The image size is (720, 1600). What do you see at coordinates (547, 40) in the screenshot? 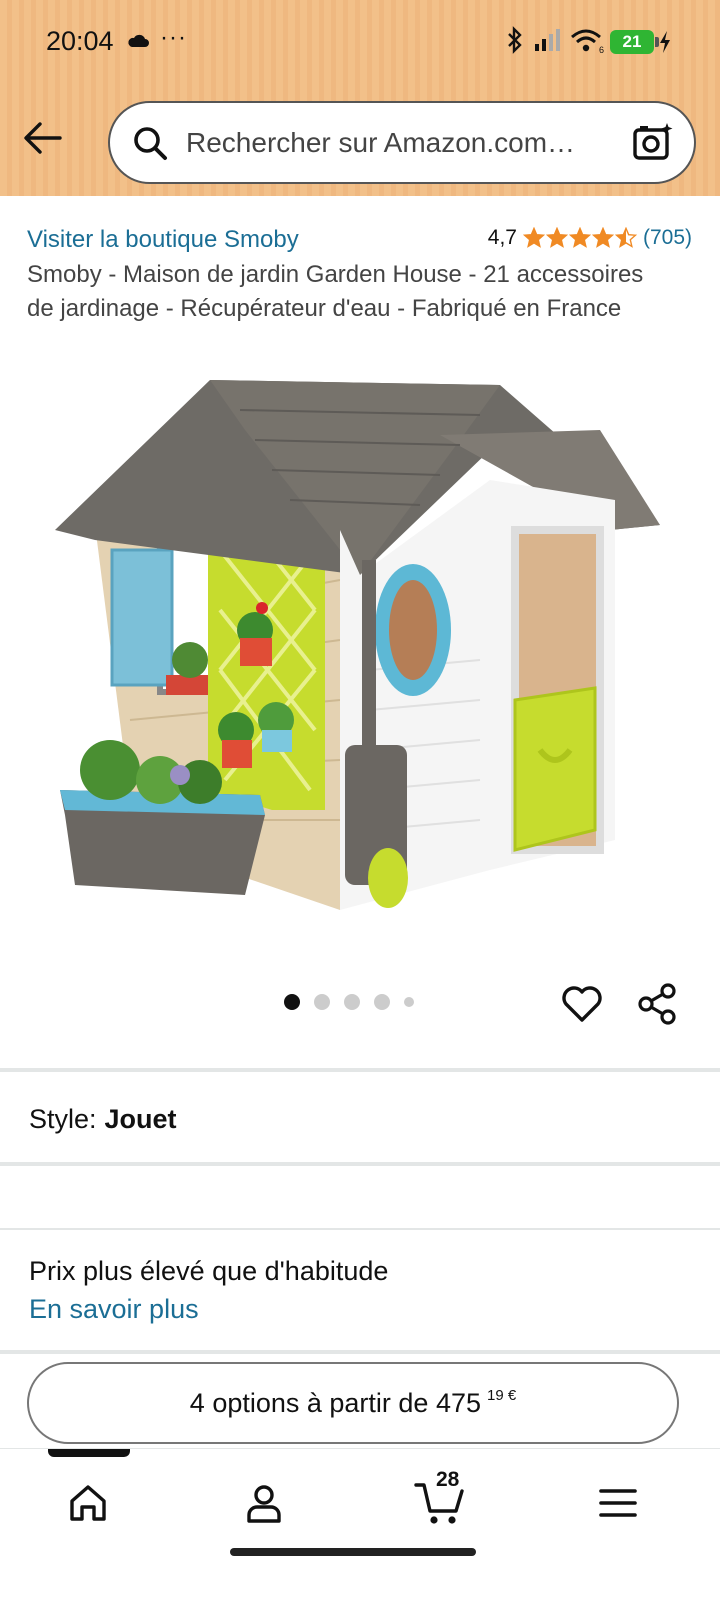
I see `signal-icon` at bounding box center [547, 40].